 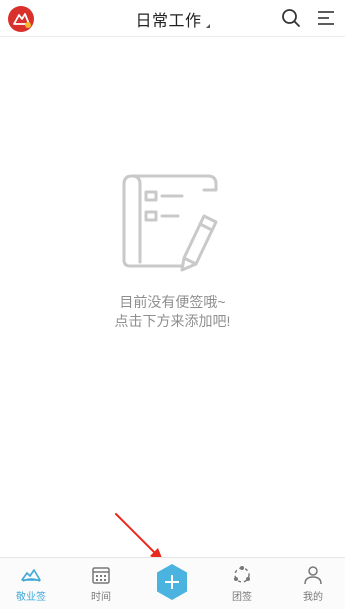 I want to click on team-icon, so click(x=242, y=574).